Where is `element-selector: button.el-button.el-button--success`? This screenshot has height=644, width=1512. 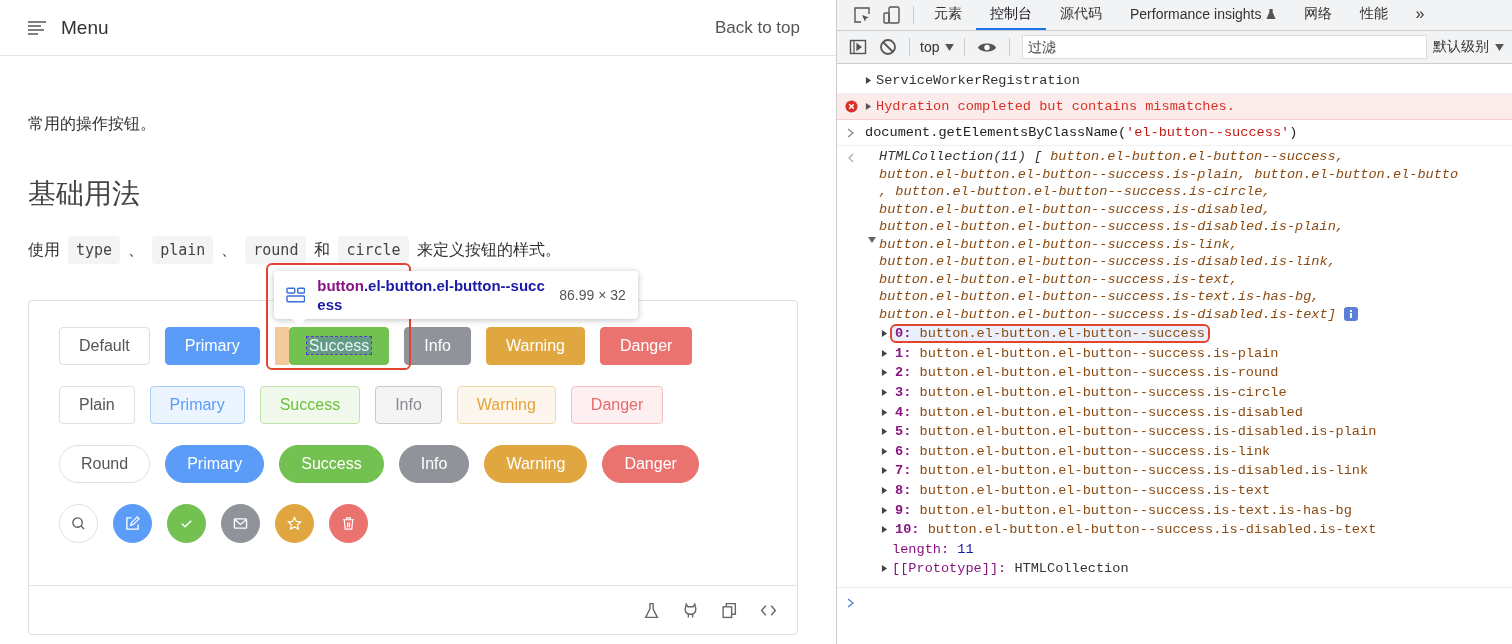
element-selector: button.el-button.el-button--success is located at coordinates (431, 295).